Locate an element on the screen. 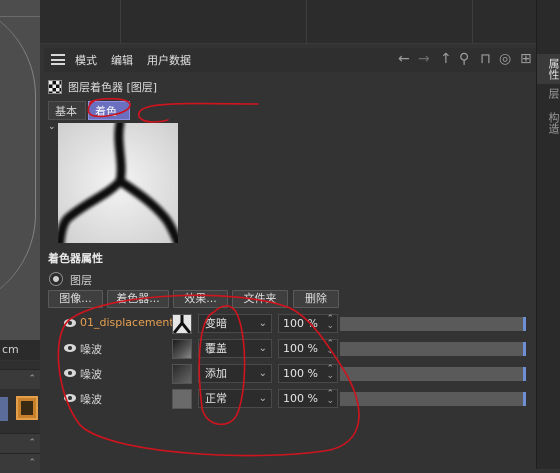 Image resolution: width=560 pixels, height=473 pixels. left-swatch is located at coordinates (4, 409).